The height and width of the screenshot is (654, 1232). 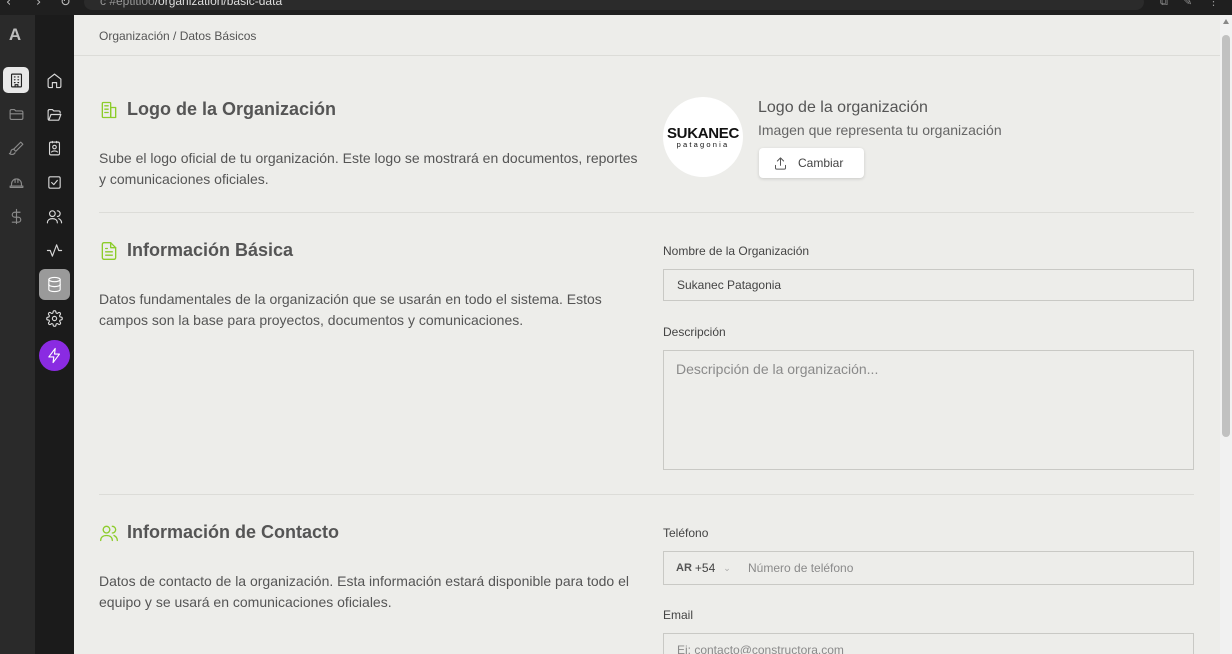 I want to click on email-label: Email, so click(x=678, y=615).